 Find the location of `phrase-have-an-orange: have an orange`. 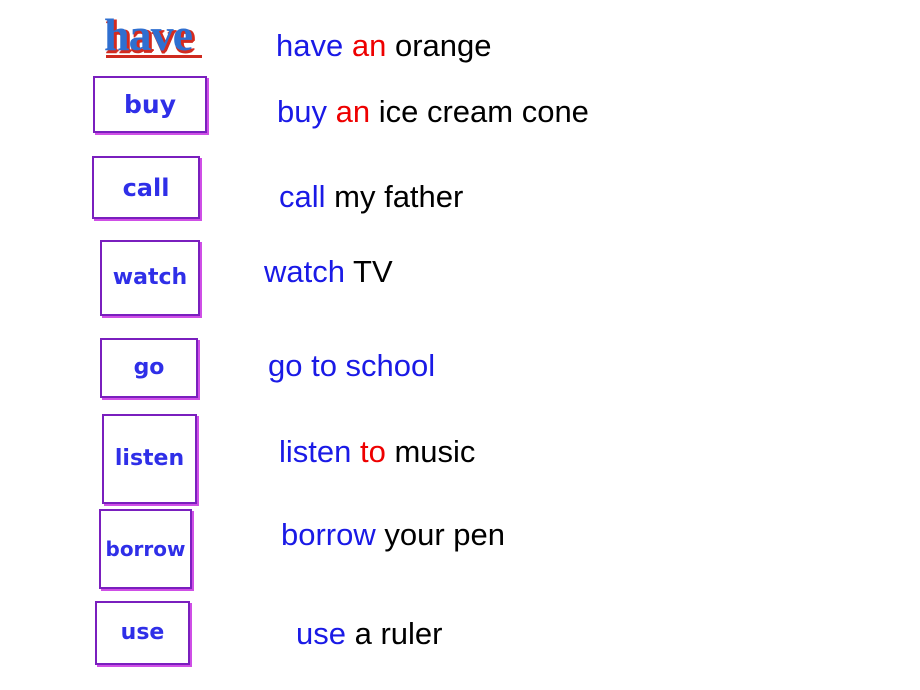

phrase-have-an-orange: have an orange is located at coordinates (384, 45).